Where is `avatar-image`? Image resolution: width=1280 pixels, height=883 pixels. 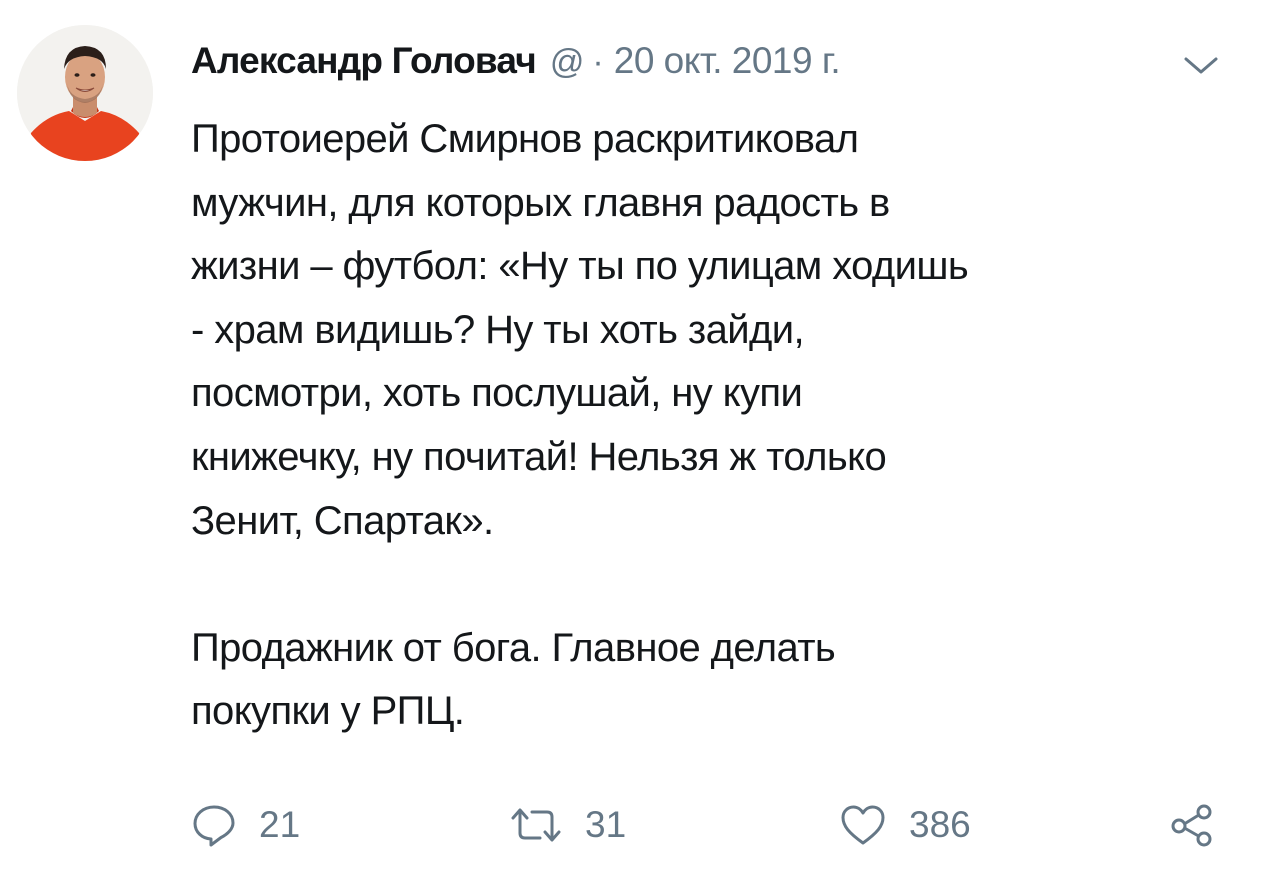 avatar-image is located at coordinates (85, 93).